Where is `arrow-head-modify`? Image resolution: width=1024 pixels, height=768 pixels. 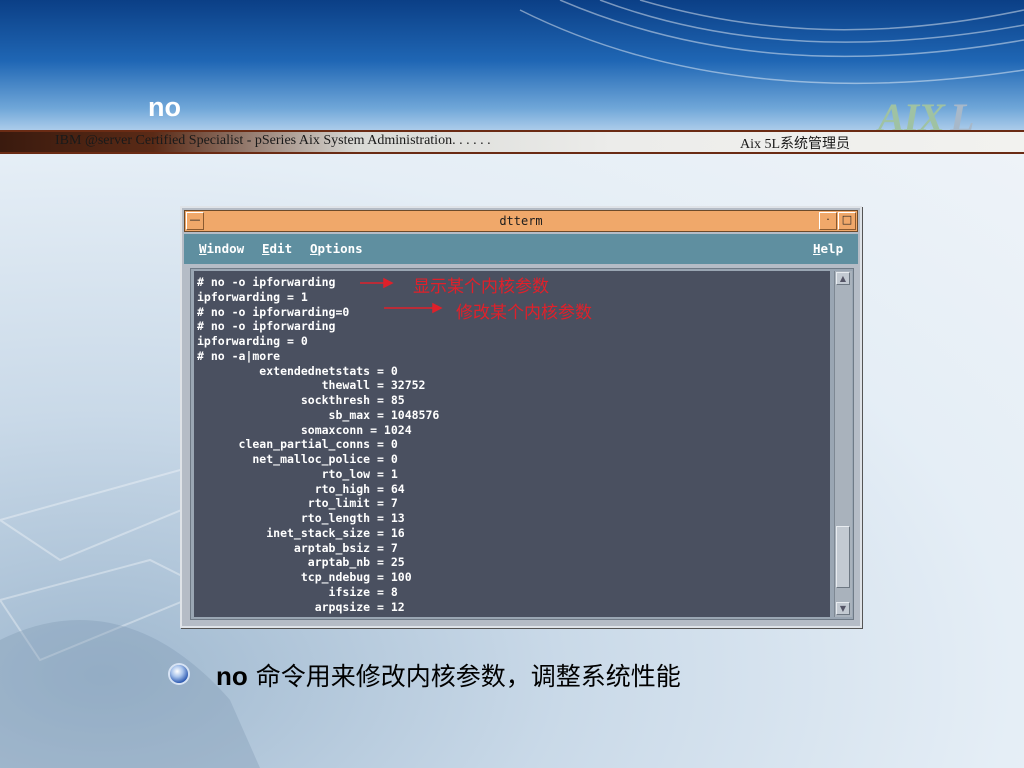
arrow-head-modify is located at coordinates (437, 308).